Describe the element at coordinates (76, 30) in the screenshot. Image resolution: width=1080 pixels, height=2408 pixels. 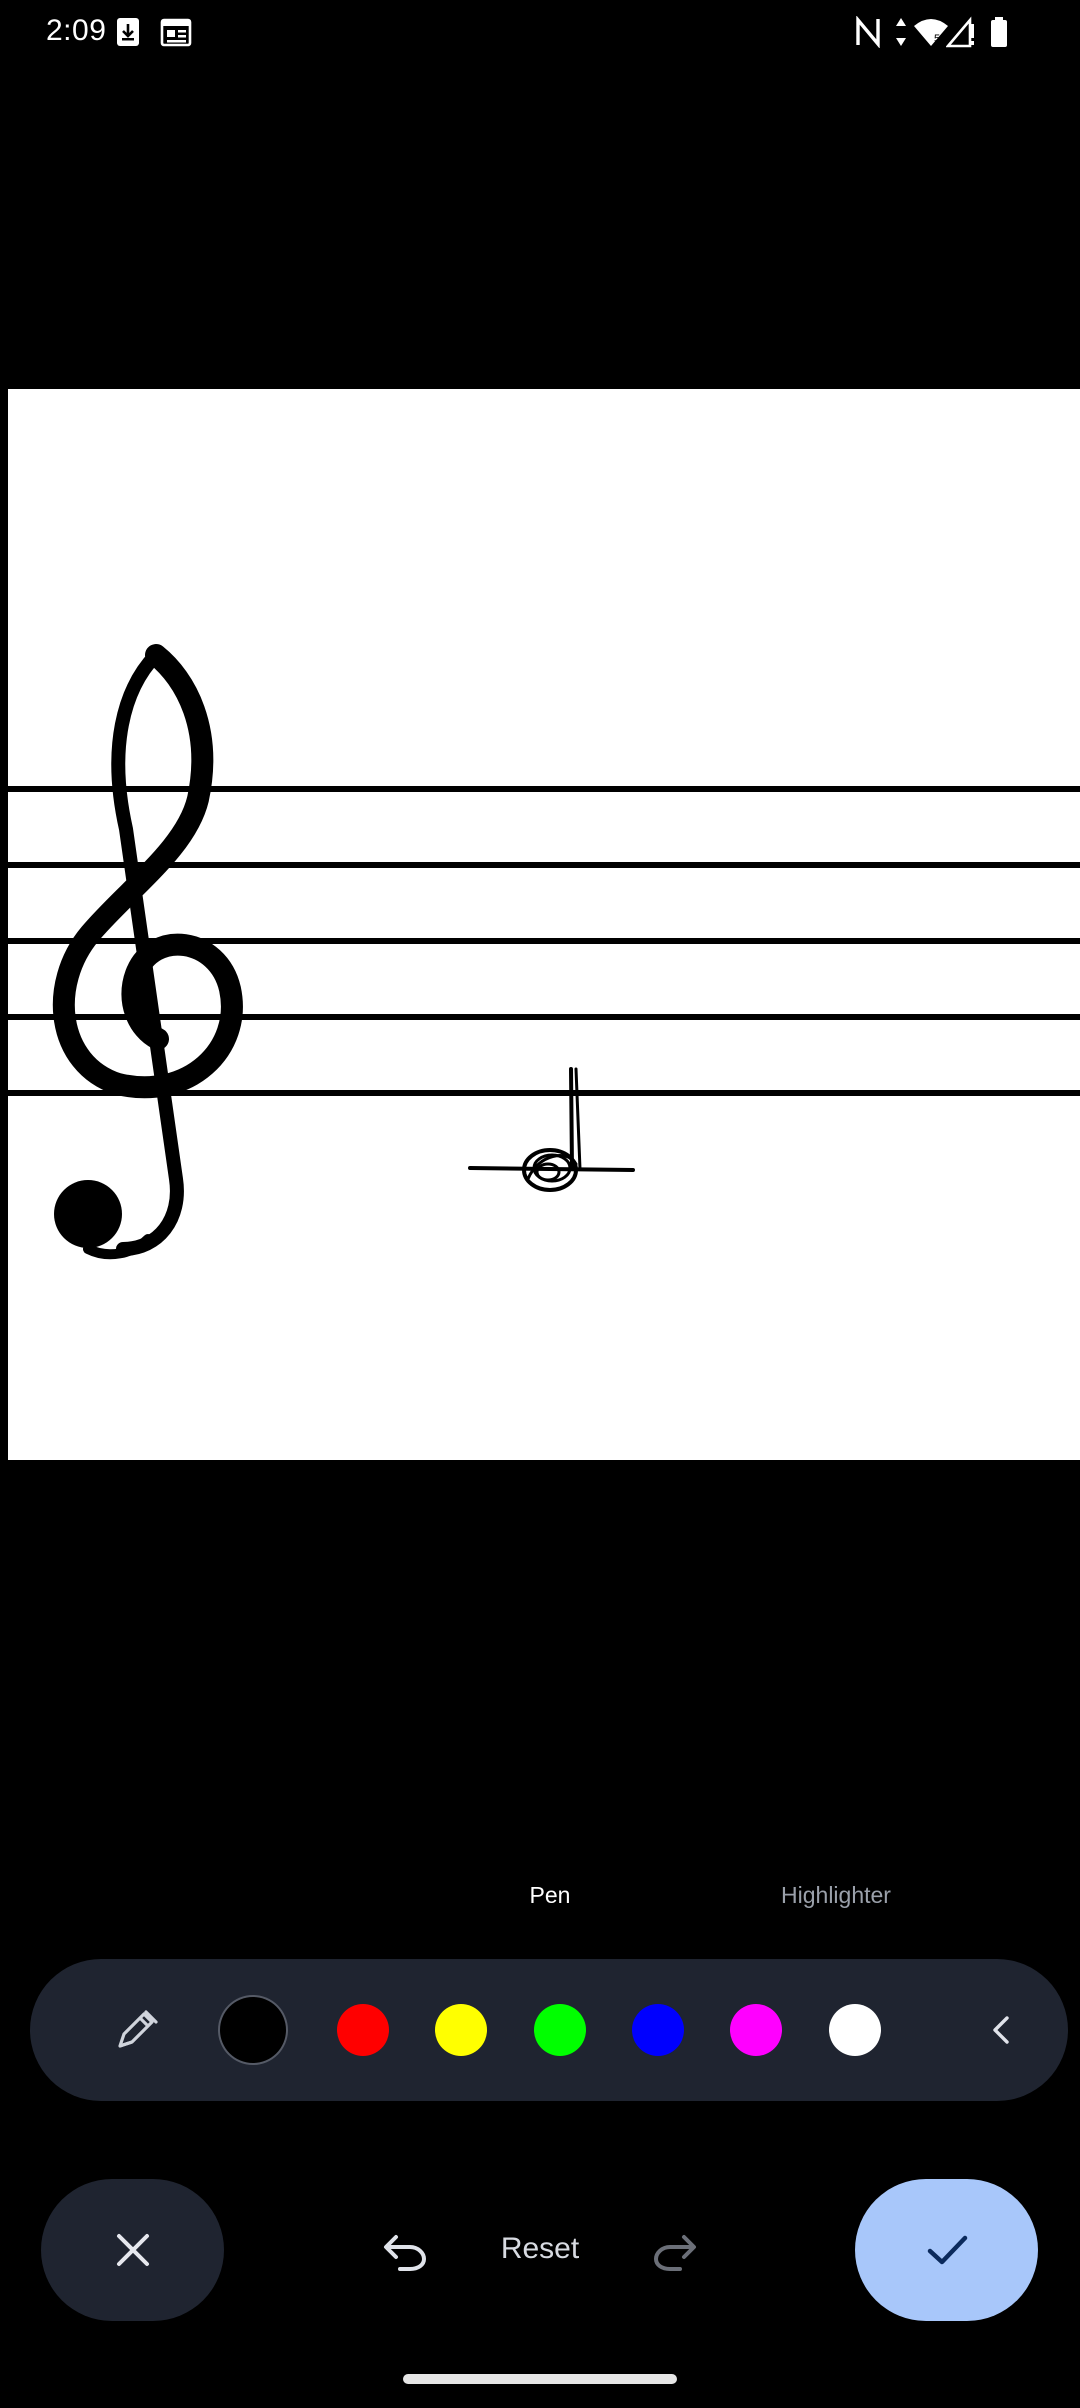
I see `status-time: 2:09` at that location.